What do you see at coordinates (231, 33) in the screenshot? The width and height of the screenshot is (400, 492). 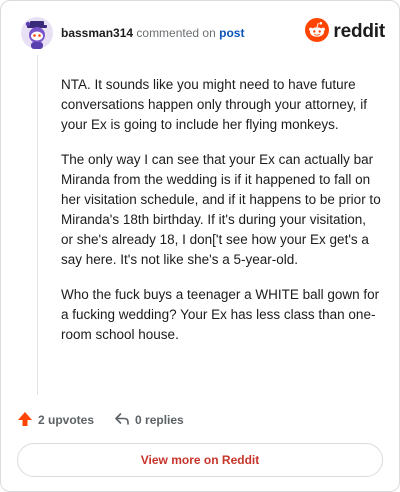 I see `post-link: post` at bounding box center [231, 33].